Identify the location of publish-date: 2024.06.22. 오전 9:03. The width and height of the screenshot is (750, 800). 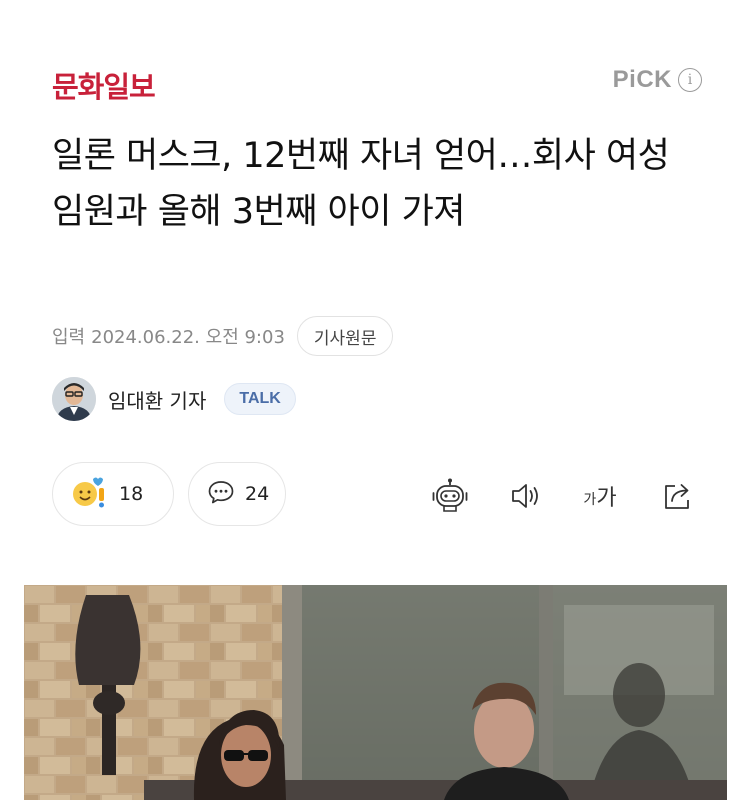
(188, 337).